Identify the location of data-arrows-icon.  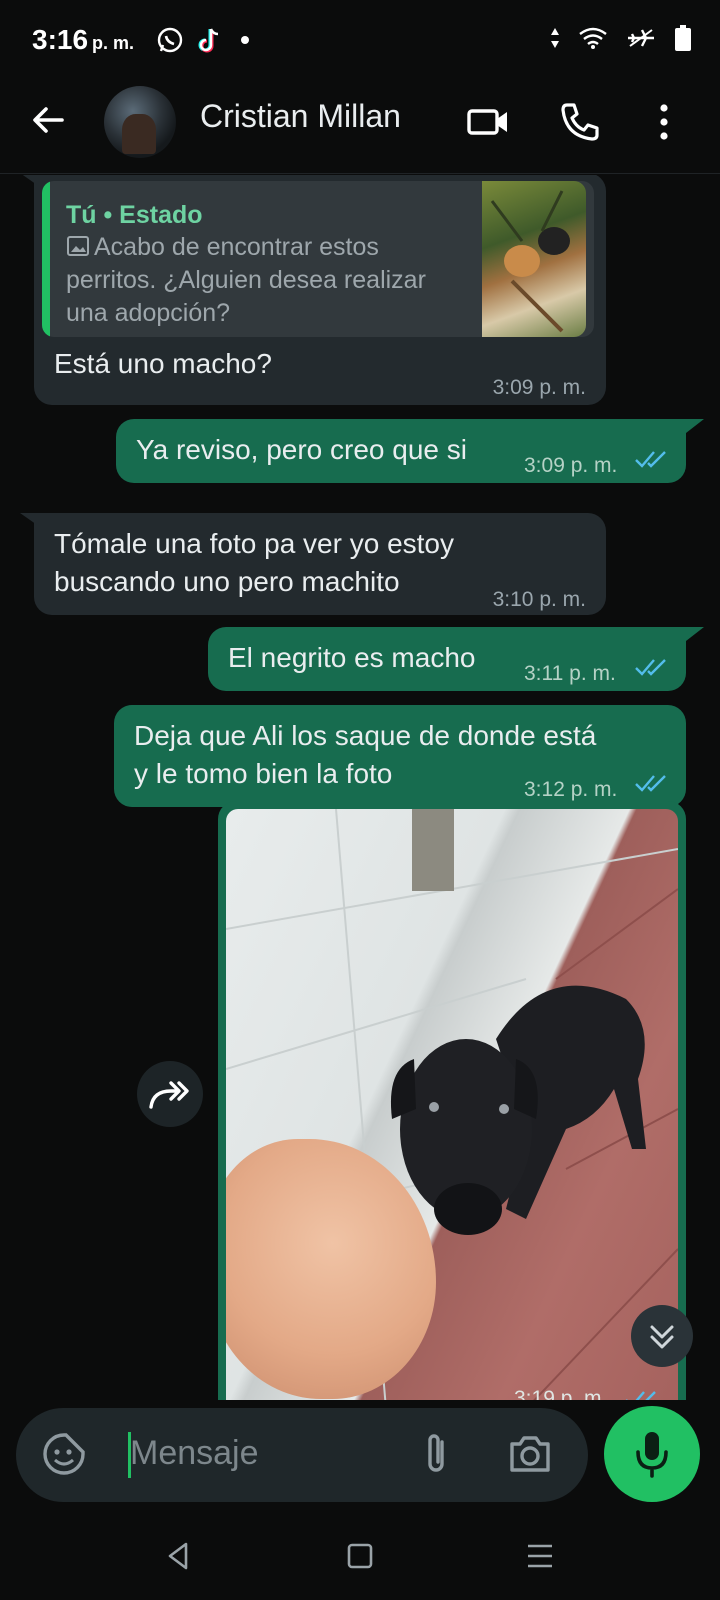
(555, 38).